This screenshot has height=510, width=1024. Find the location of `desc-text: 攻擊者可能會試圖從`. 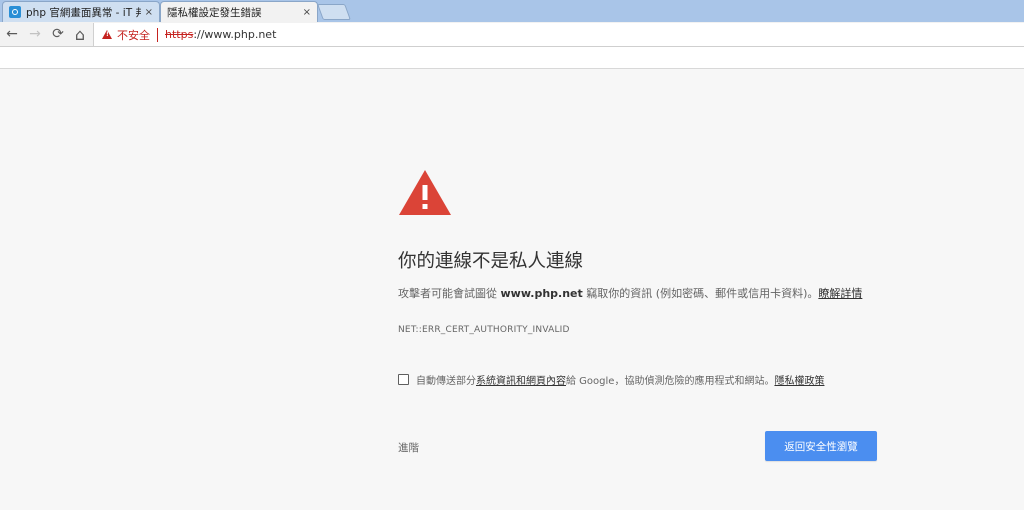

desc-text: 攻擊者可能會試圖從 is located at coordinates (449, 293).